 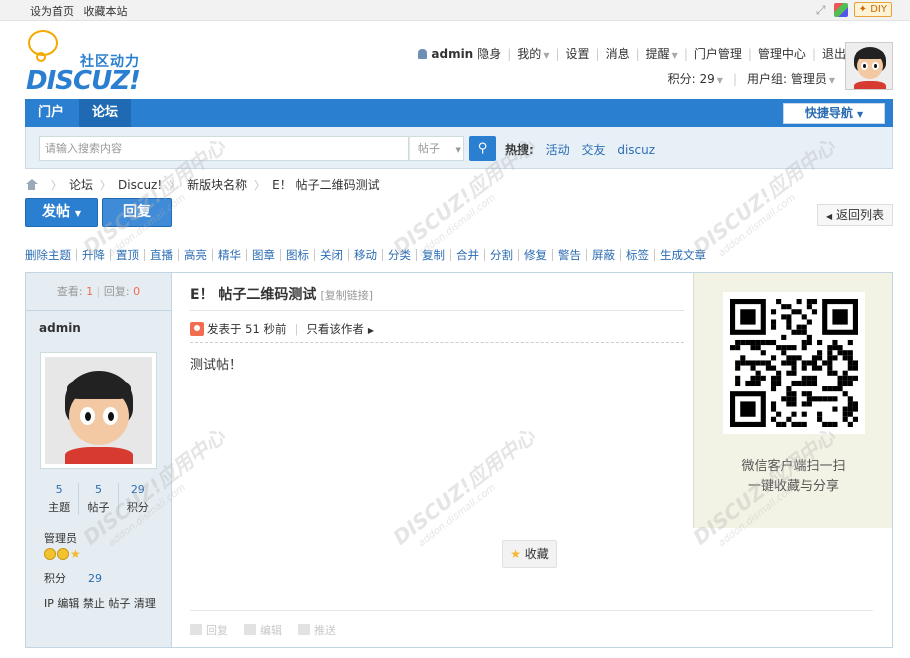 What do you see at coordinates (455, 10) in the screenshot?
I see `top-bar: 设为首页 收藏本站 ⤢ ✦ DIY` at bounding box center [455, 10].